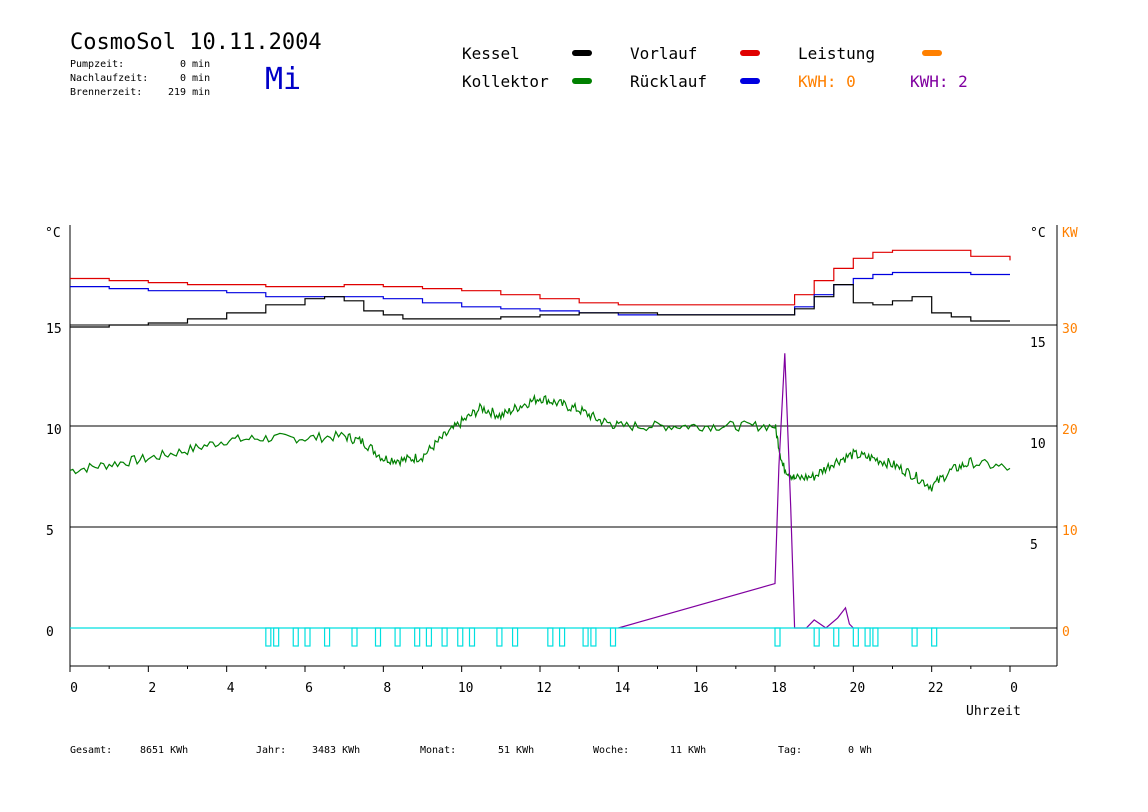  What do you see at coordinates (50, 531) in the screenshot?
I see `left-tick-label: 5` at bounding box center [50, 531].